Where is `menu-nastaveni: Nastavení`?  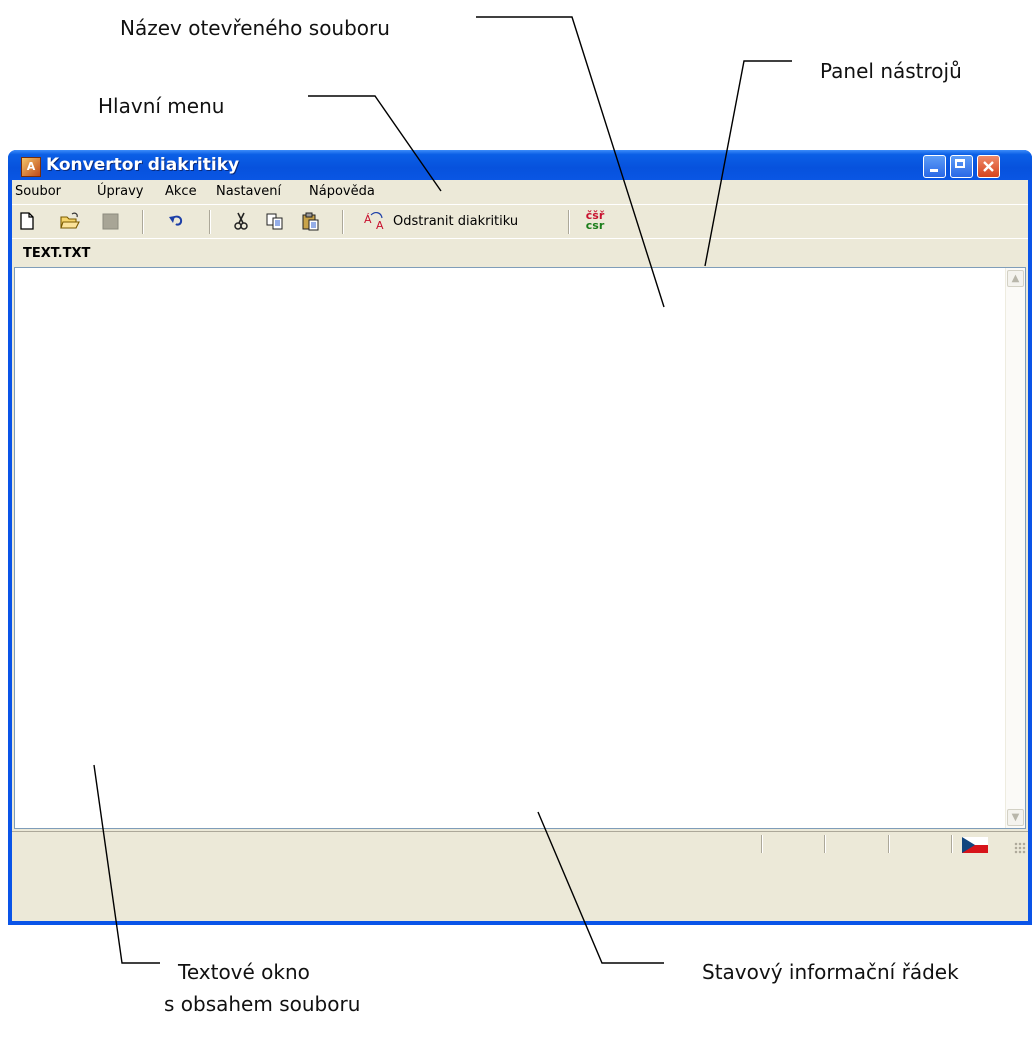
menu-nastaveni: Nastavení is located at coordinates (248, 191).